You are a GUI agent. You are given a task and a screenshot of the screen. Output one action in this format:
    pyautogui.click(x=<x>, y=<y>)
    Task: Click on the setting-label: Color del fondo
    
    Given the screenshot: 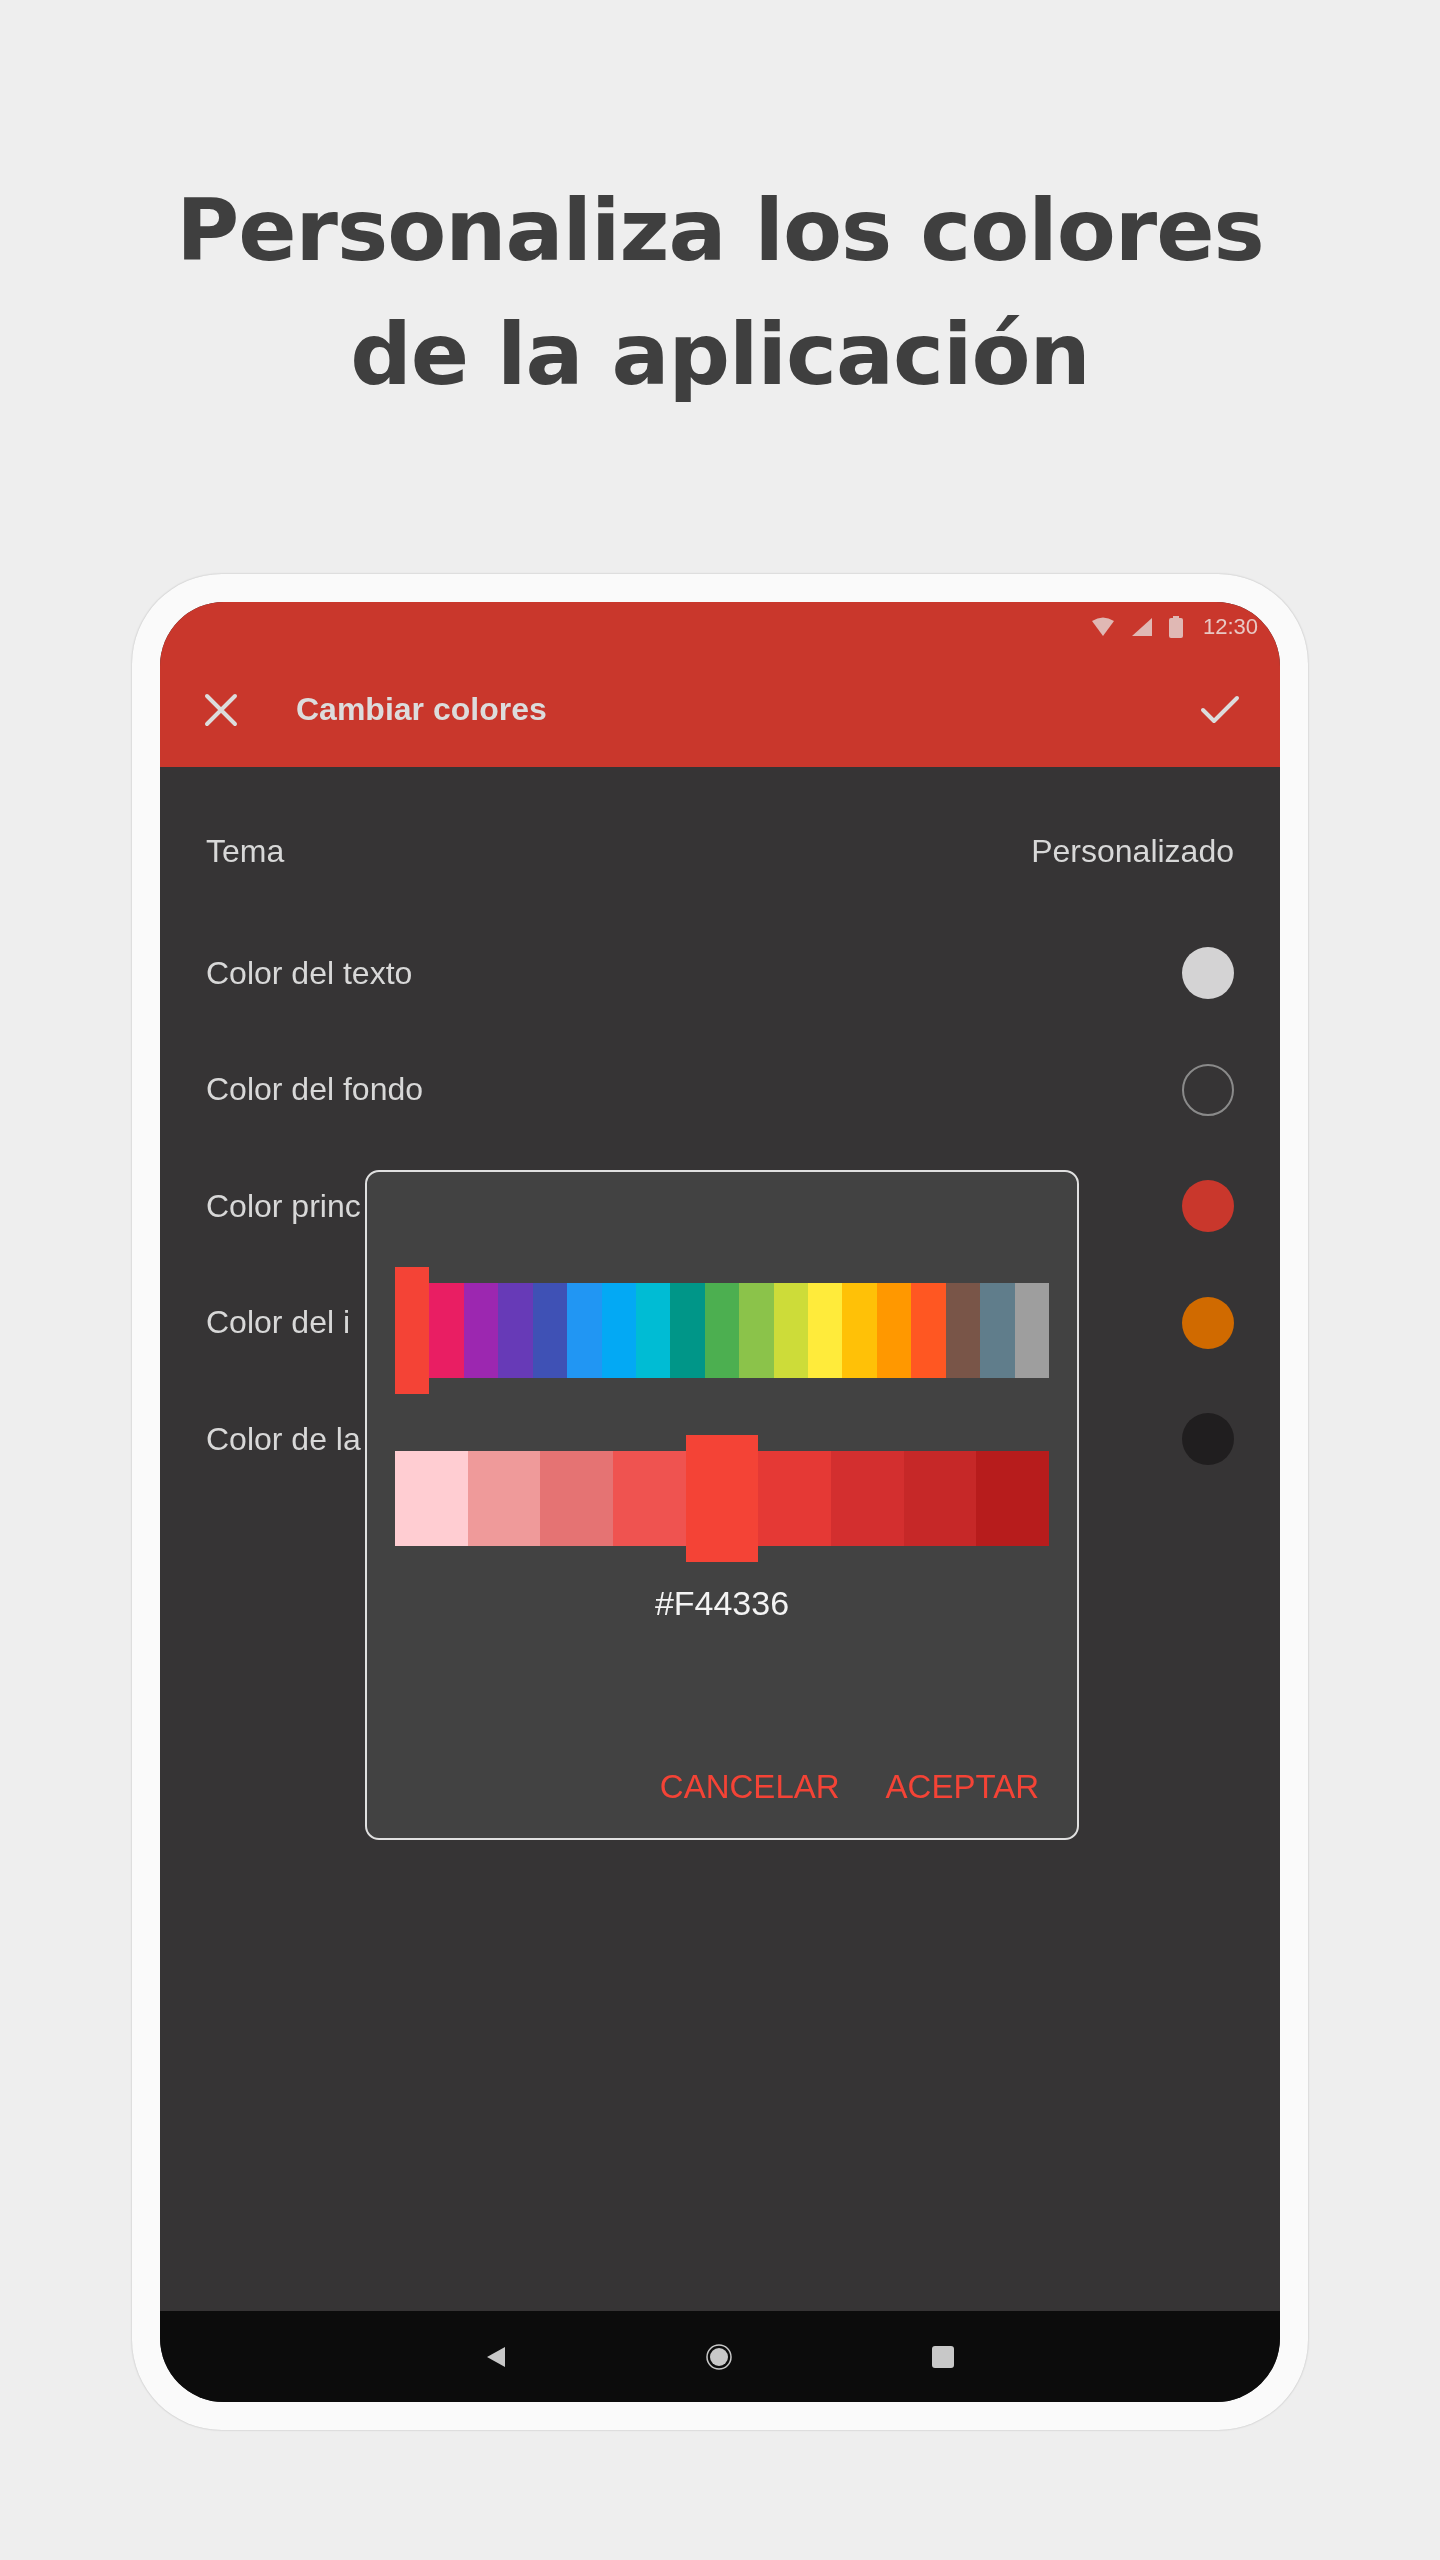 What is the action you would take?
    pyautogui.click(x=315, y=1090)
    